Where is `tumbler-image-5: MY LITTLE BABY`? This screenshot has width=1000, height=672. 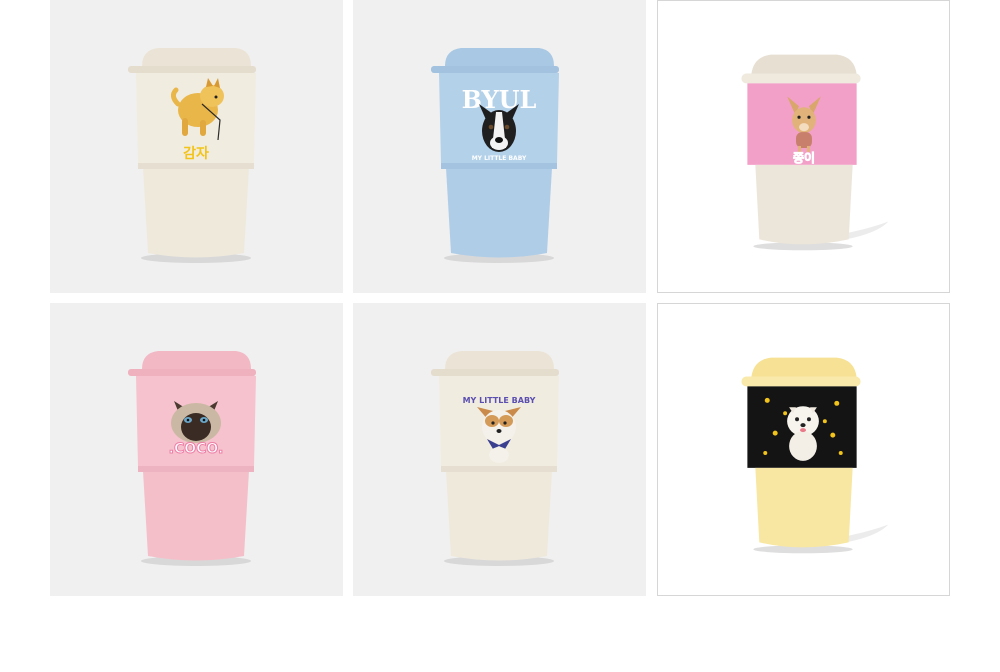 tumbler-image-5: MY LITTLE BABY is located at coordinates (495, 458).